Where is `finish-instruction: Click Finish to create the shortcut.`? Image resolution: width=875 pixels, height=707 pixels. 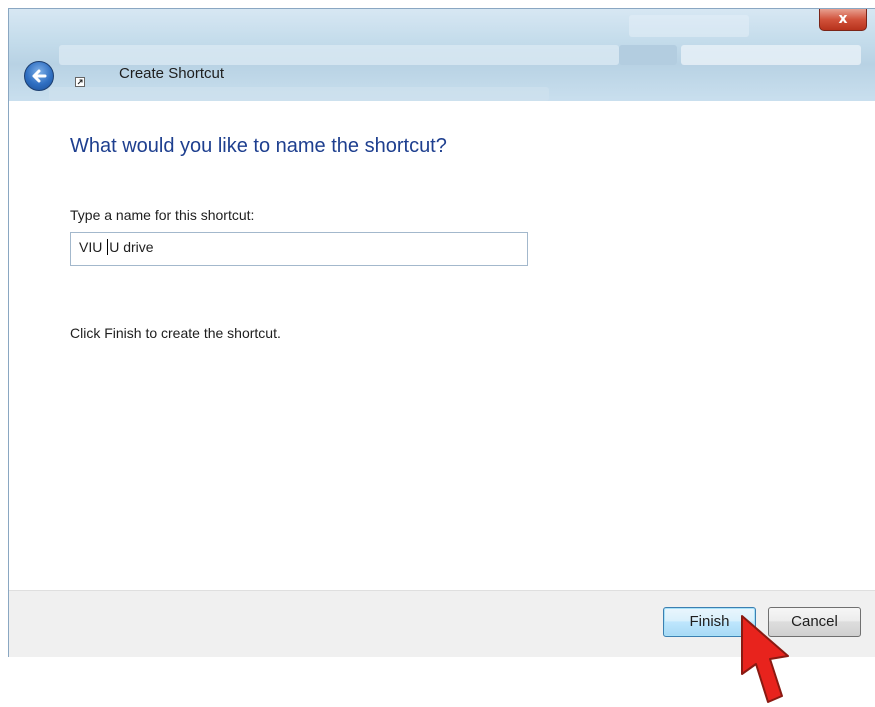
finish-instruction: Click Finish to create the shortcut. is located at coordinates (175, 333).